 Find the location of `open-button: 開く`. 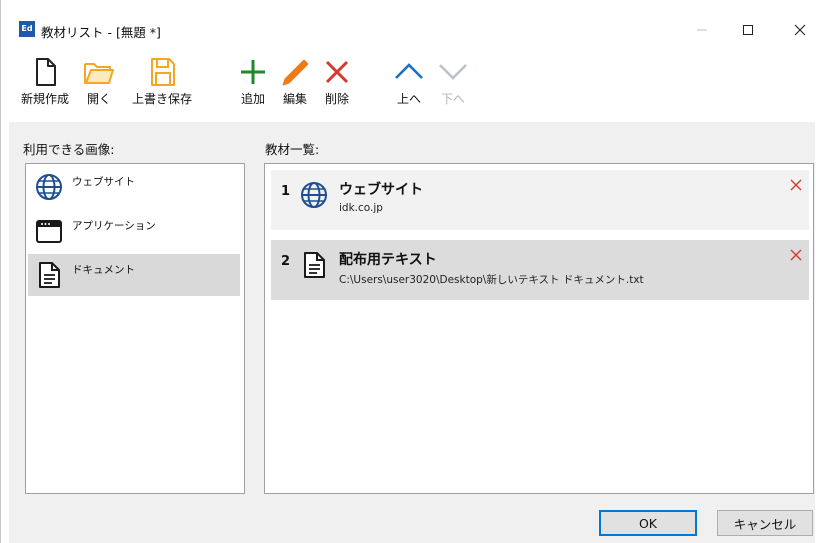

open-button: 開く is located at coordinates (99, 86).